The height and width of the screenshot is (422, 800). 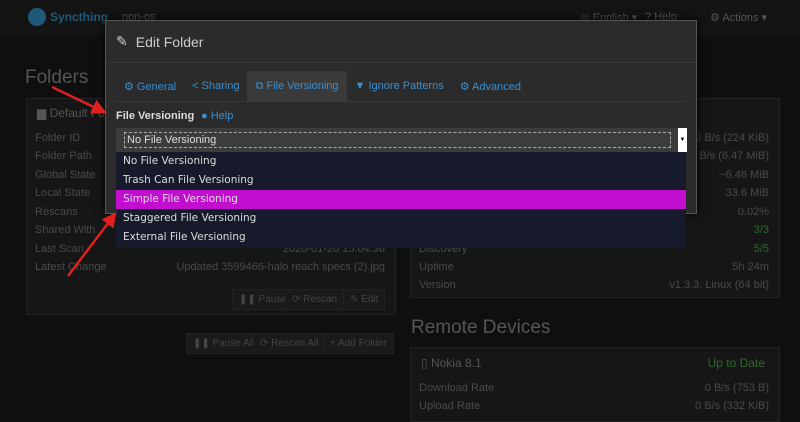 What do you see at coordinates (84, 181) in the screenshot?
I see `annotation-arrows` at bounding box center [84, 181].